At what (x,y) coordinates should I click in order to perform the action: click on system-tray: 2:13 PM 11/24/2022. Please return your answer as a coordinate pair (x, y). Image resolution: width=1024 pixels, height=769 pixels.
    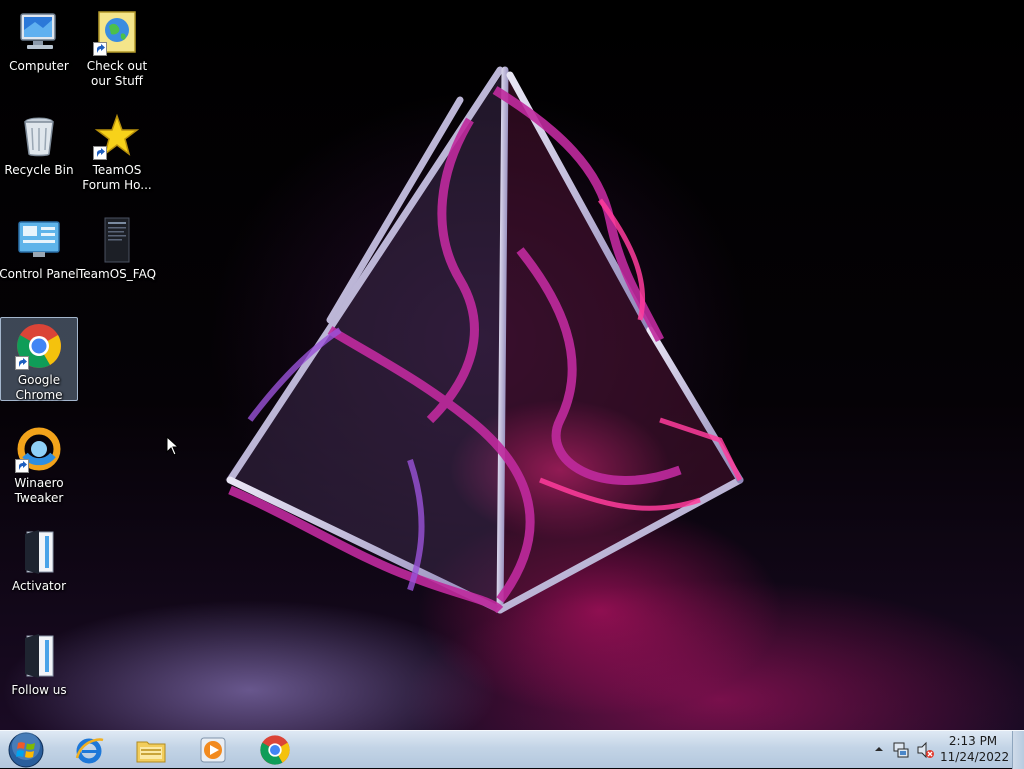
    Looking at the image, I should click on (944, 750).